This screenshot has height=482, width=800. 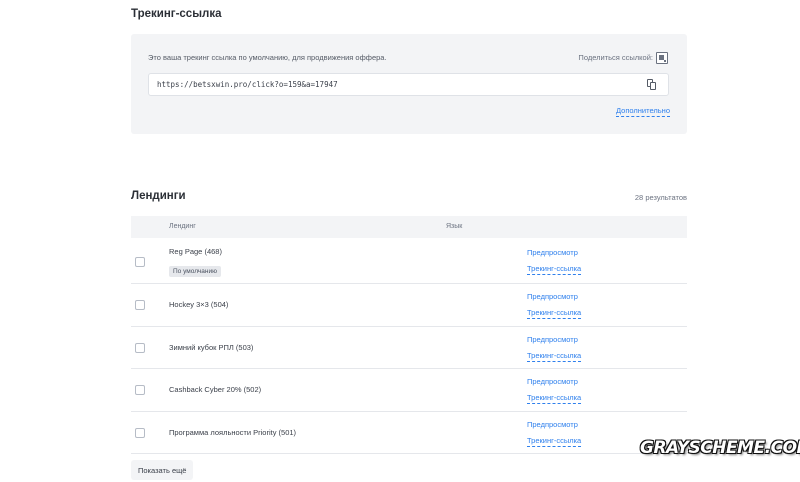 I want to click on landing-name: Cashback Cyber 20% (502), so click(x=215, y=389).